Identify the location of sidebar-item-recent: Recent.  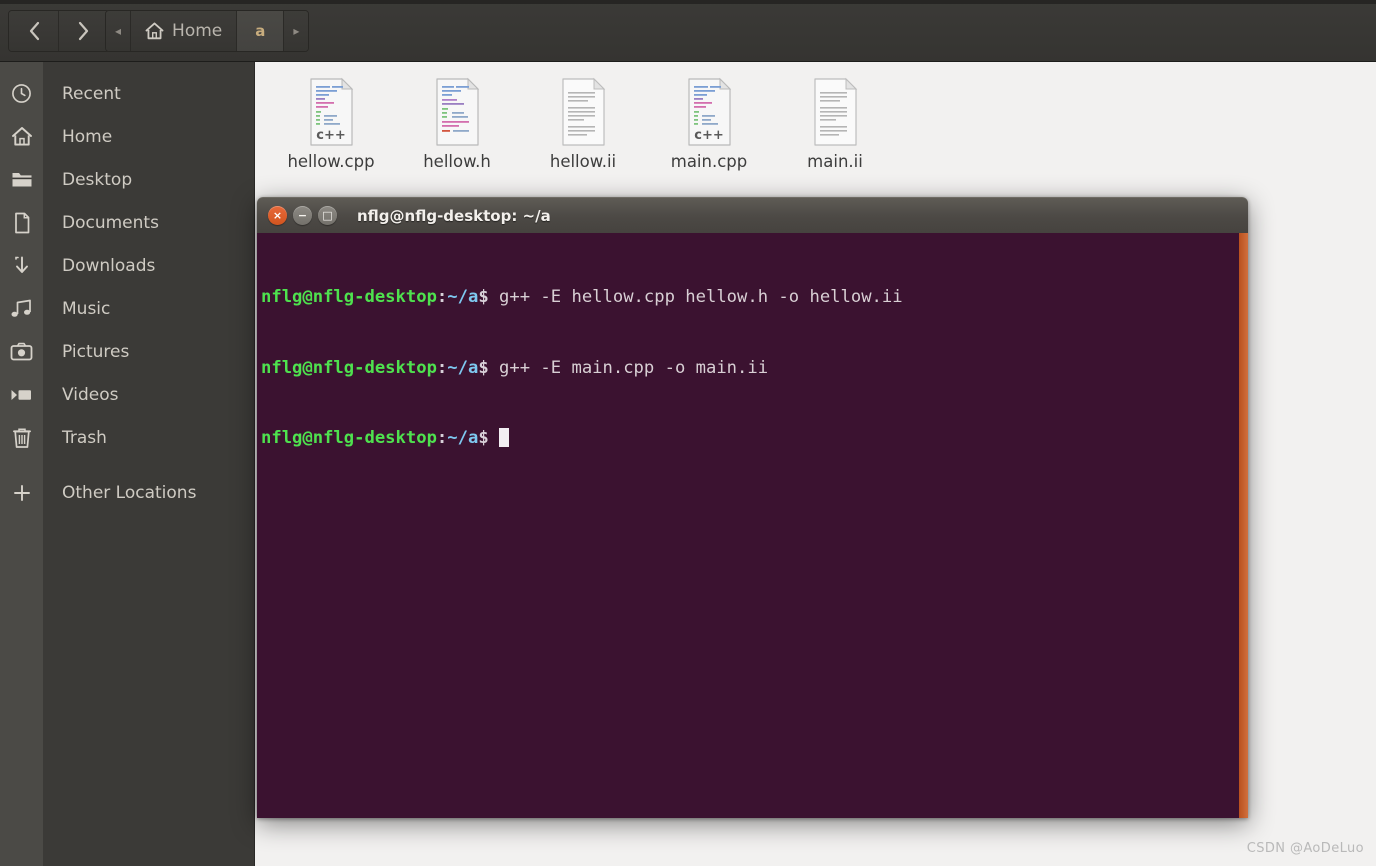
(127, 93).